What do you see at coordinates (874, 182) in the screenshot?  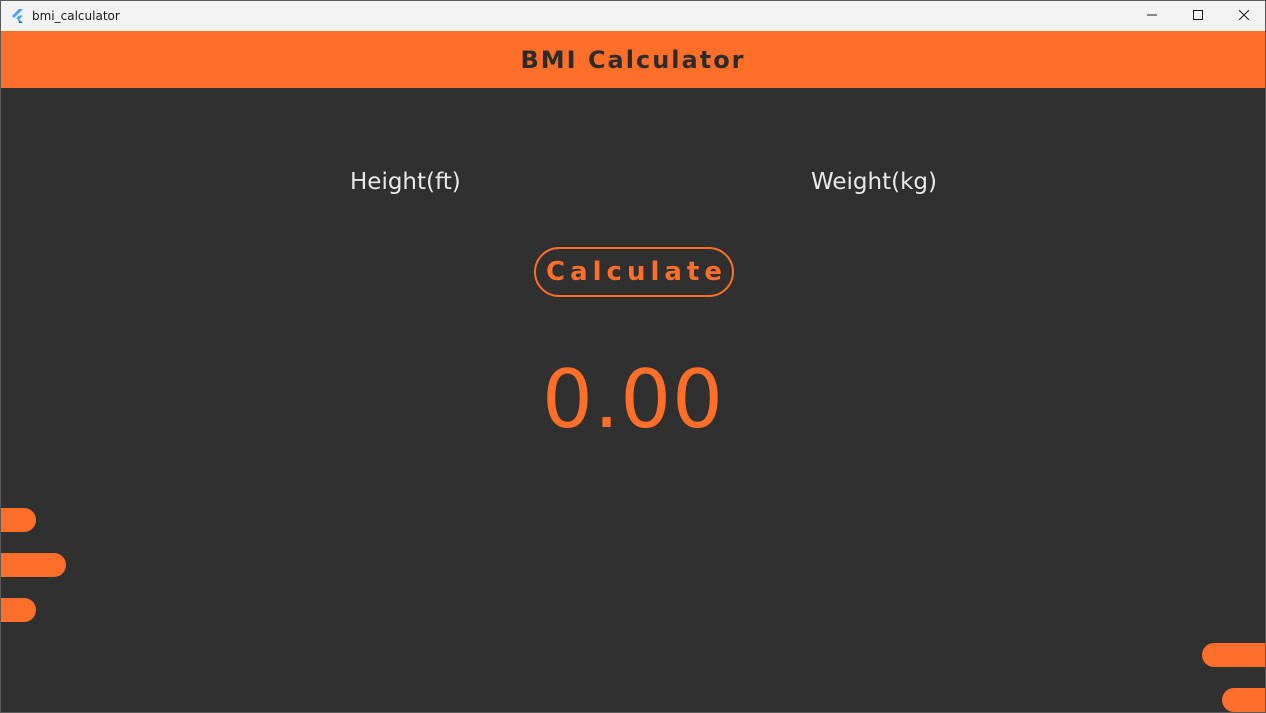 I see `weight-input-label: Weight(kg)` at bounding box center [874, 182].